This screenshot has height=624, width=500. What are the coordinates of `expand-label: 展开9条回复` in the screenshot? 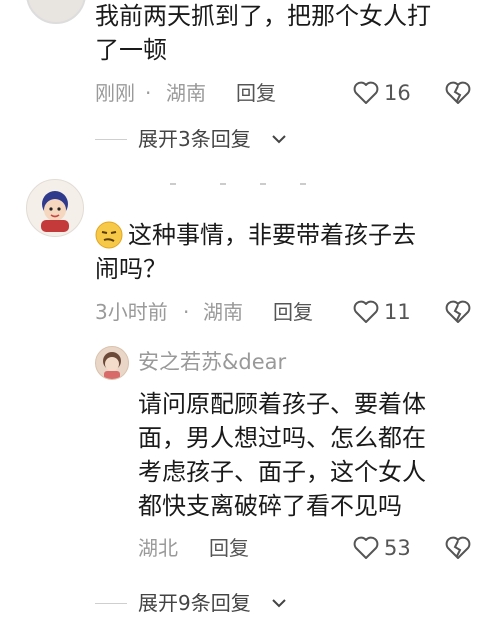 It's located at (194, 603).